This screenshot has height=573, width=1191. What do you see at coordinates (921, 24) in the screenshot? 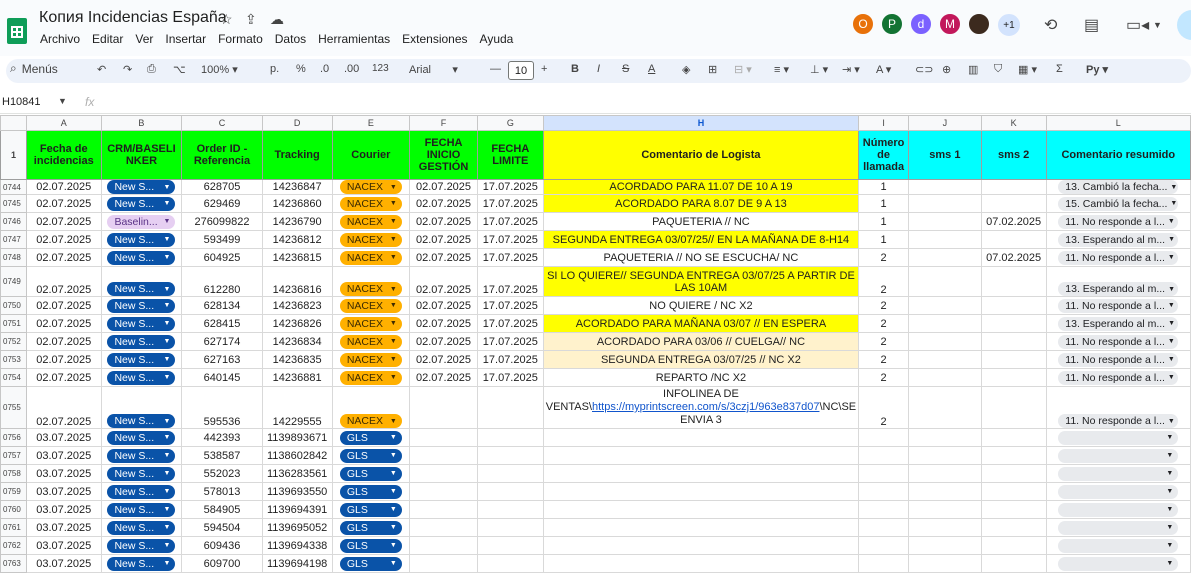
I see `avatar: d` at bounding box center [921, 24].